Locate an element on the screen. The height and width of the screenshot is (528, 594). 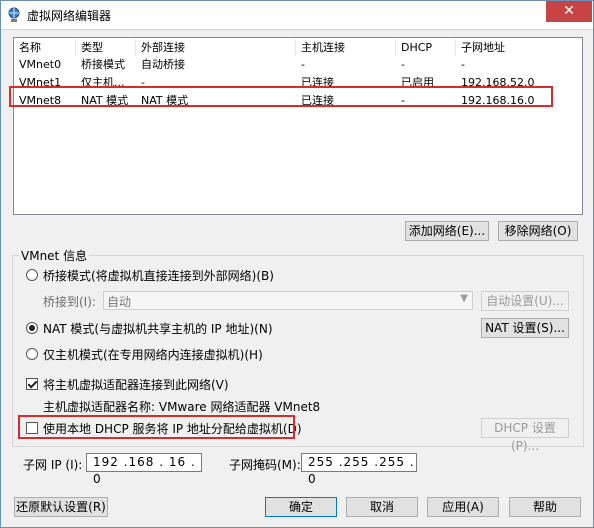
column-header-host: 主机连接 is located at coordinates (346, 47).